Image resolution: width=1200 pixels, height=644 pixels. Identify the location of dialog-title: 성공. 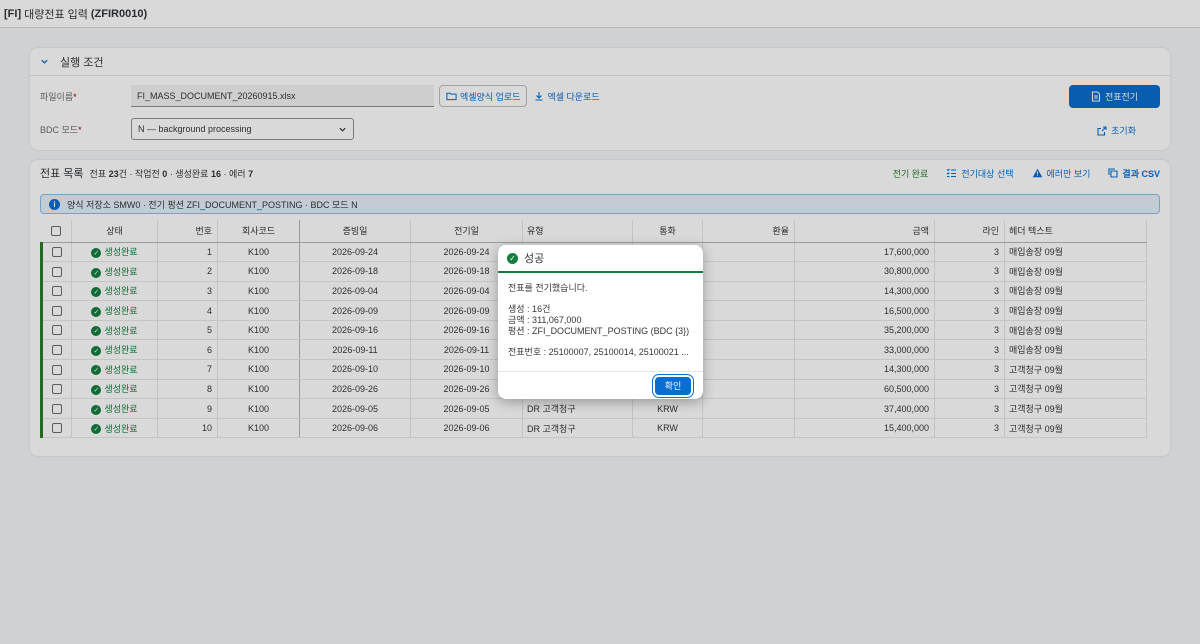
(534, 259).